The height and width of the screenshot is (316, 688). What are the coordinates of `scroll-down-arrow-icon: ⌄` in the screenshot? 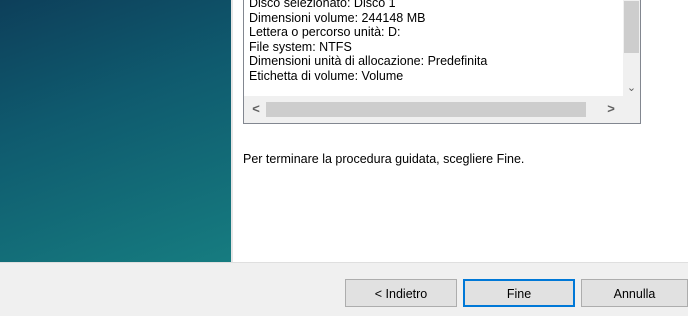 It's located at (631, 88).